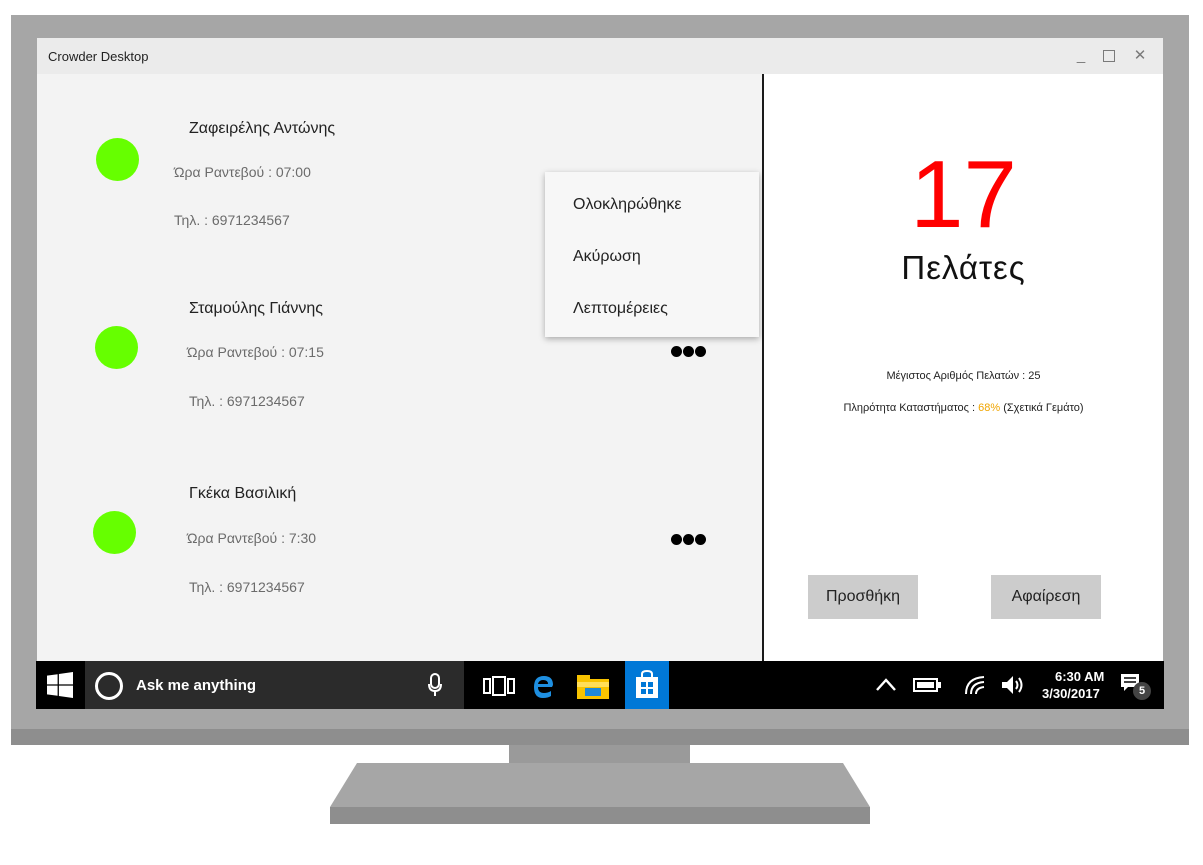  Describe the element at coordinates (252, 538) in the screenshot. I see `appointment-time: Ώρα Ραντεβού : 7:30` at that location.